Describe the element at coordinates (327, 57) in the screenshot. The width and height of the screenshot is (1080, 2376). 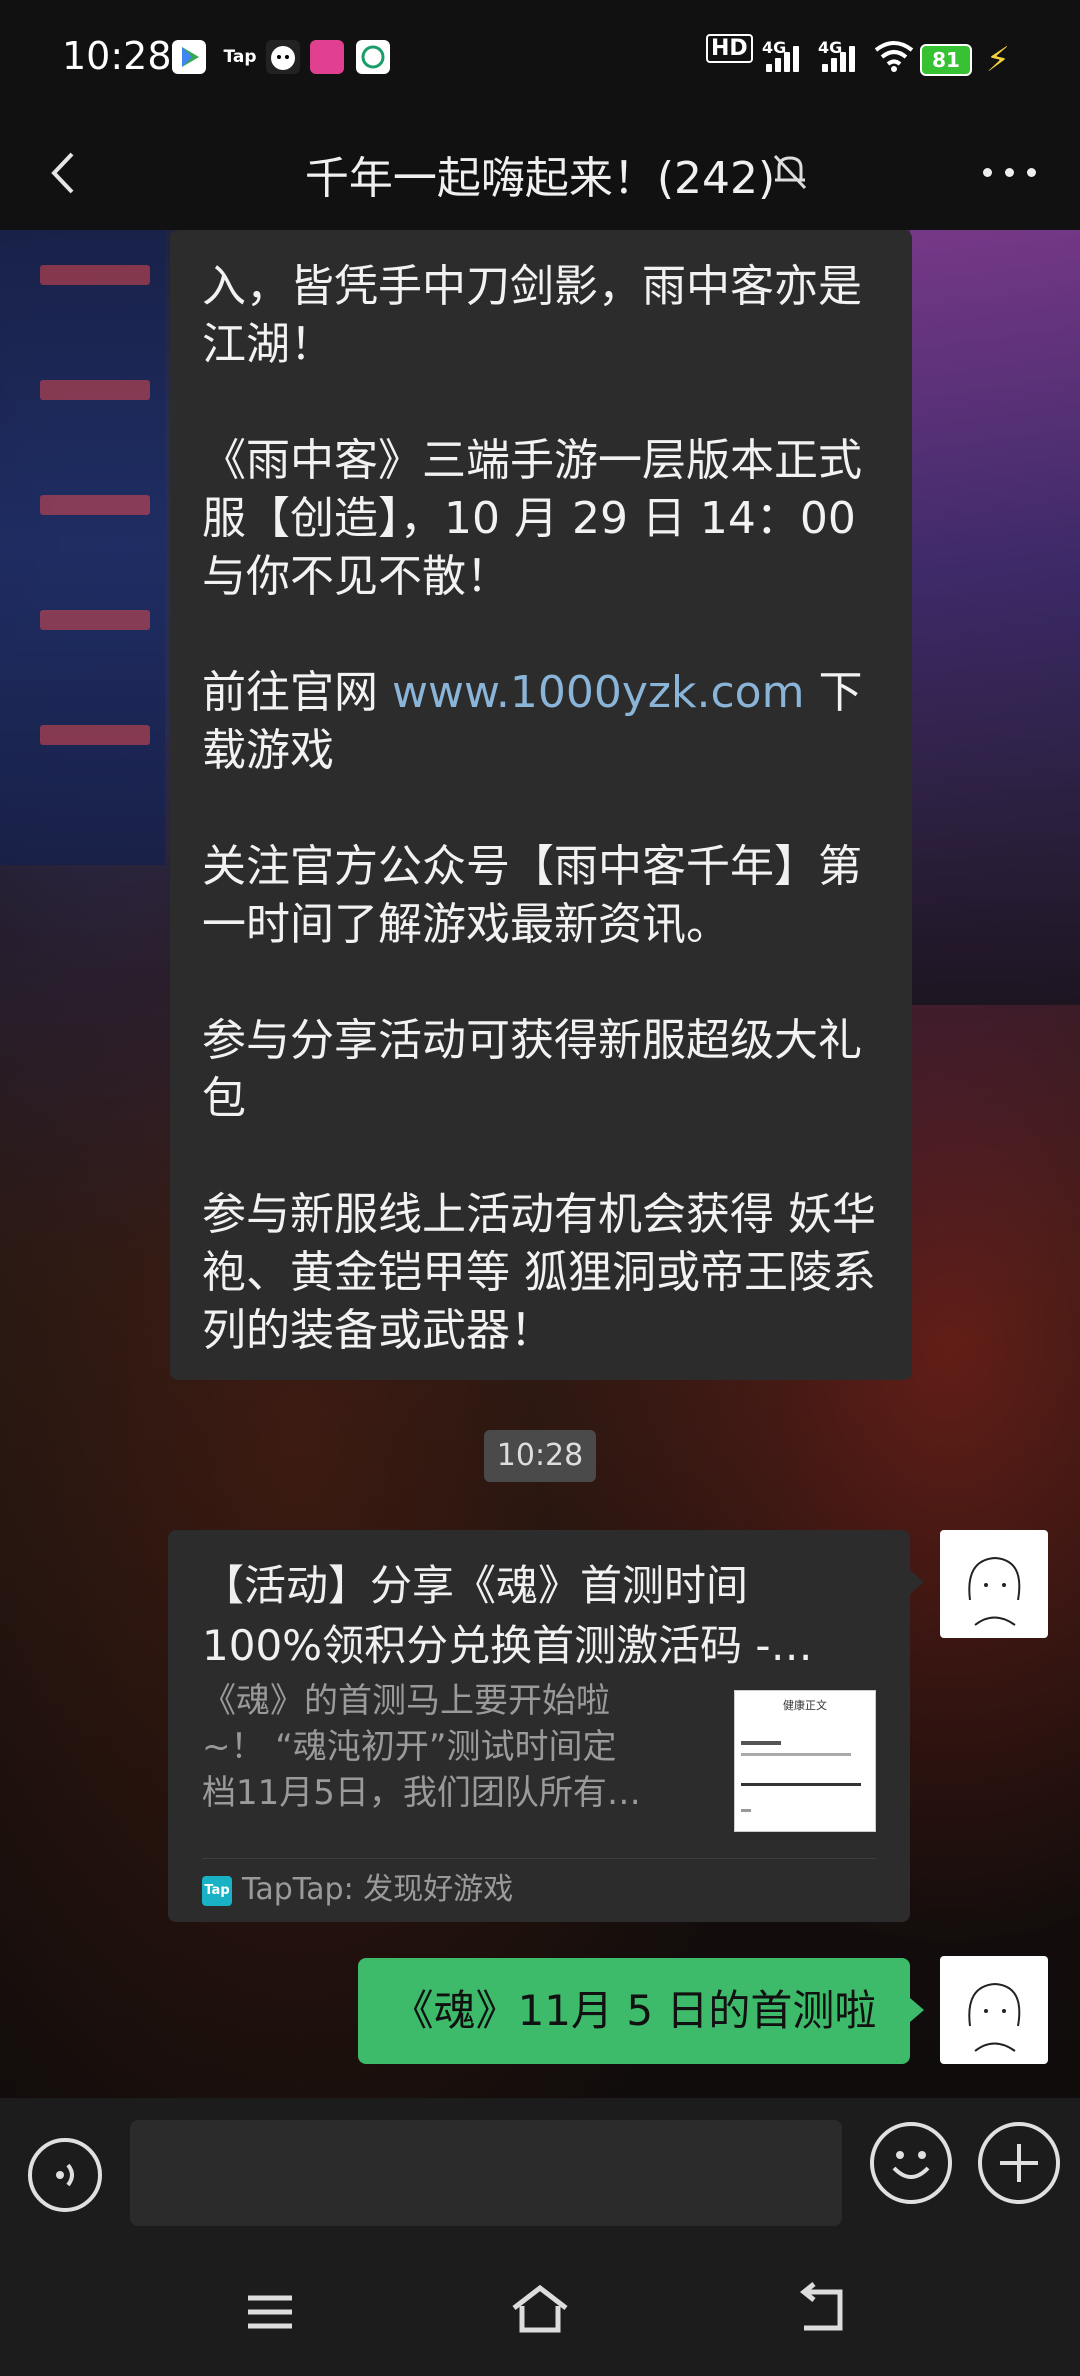
I see `lemon-icon` at that location.